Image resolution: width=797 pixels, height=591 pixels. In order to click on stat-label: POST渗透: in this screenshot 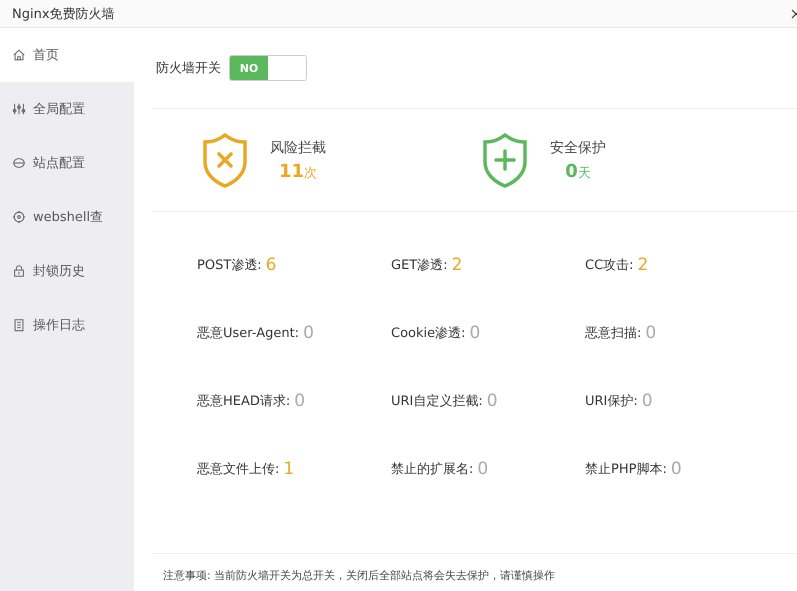, I will do `click(229, 265)`.